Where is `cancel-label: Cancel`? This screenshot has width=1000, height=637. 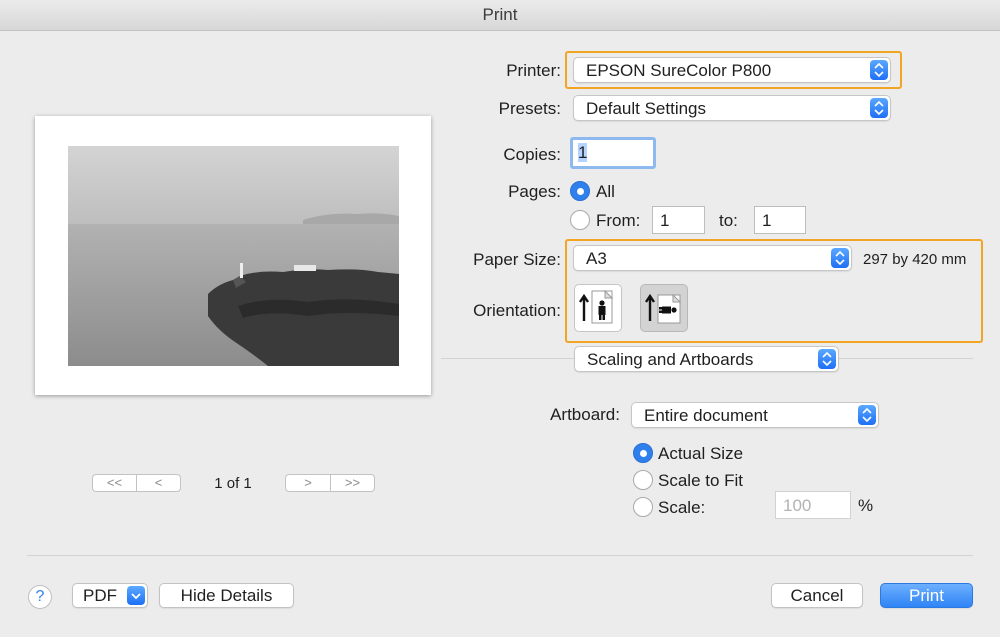 cancel-label: Cancel is located at coordinates (817, 595).